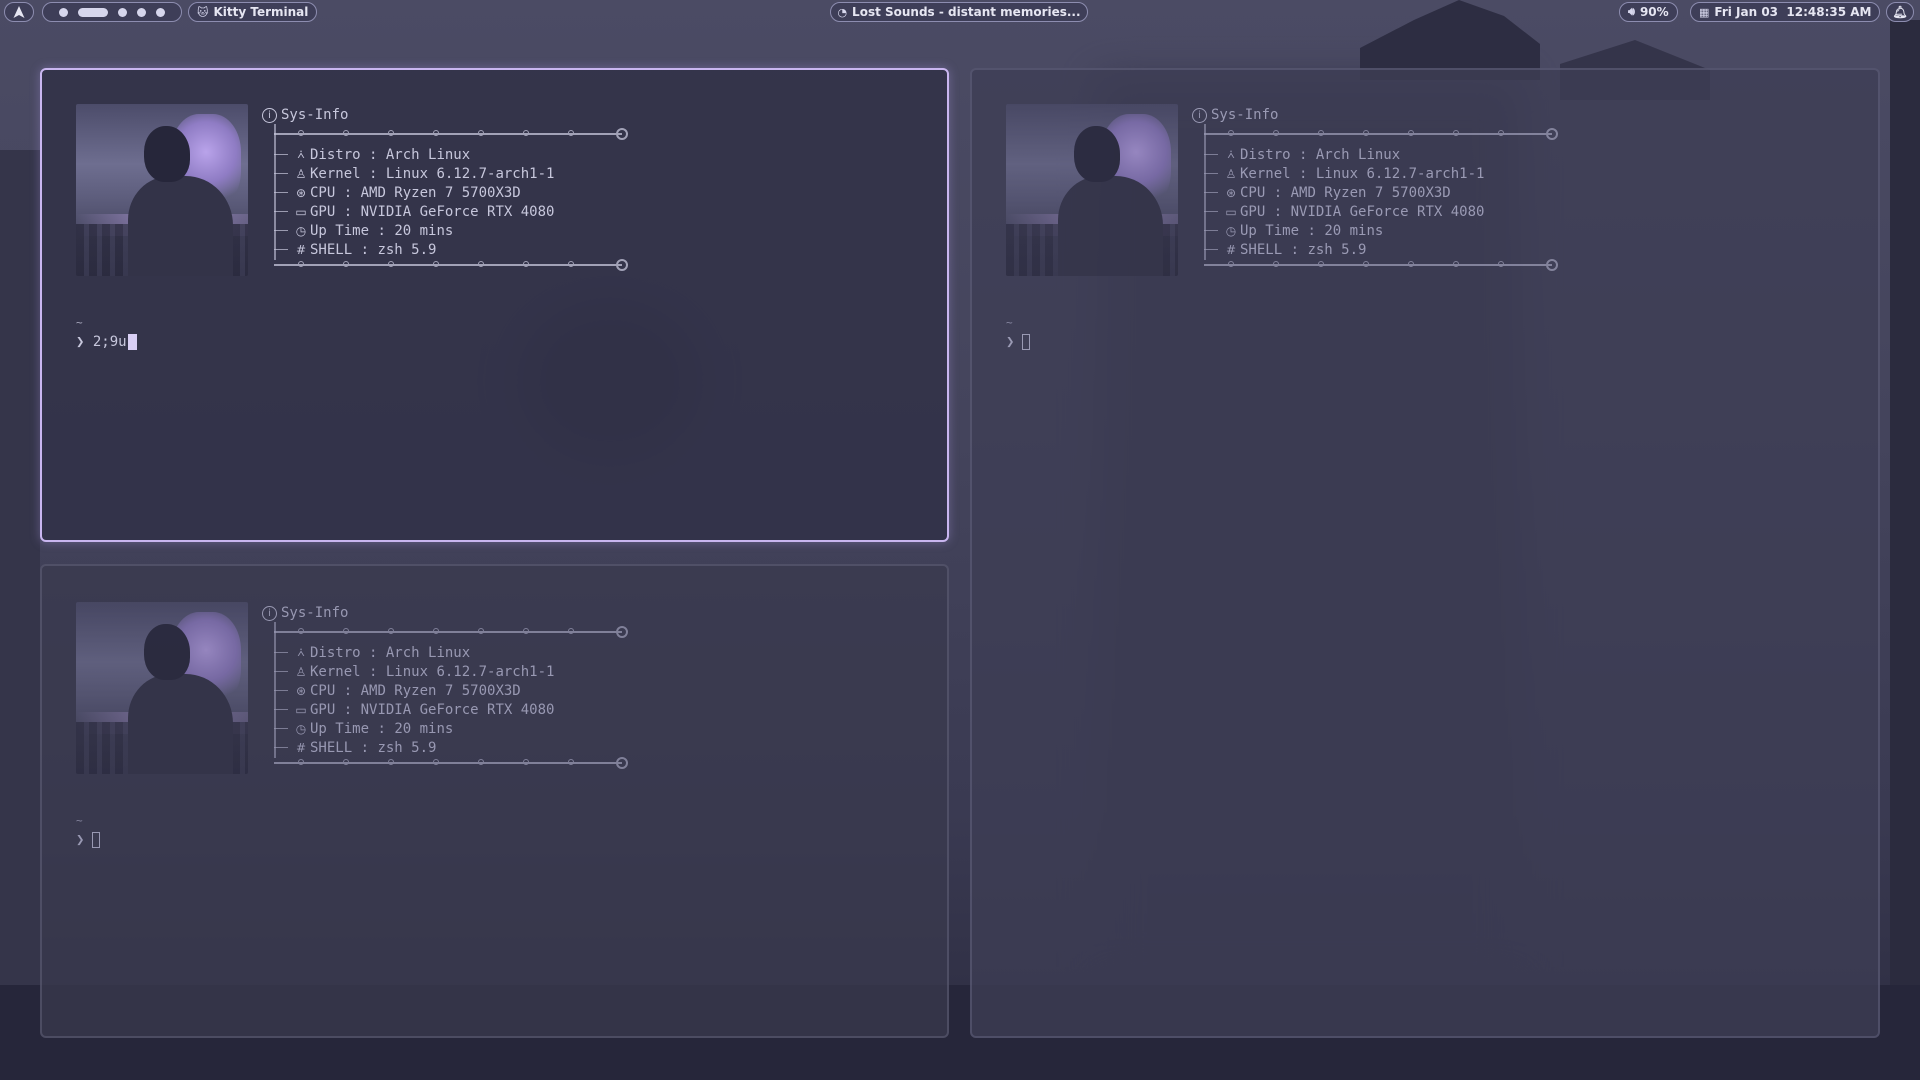  Describe the element at coordinates (1785, 12) in the screenshot. I see `clock-widget: ▦ Fri Jan 03 12:48:35 AM` at that location.